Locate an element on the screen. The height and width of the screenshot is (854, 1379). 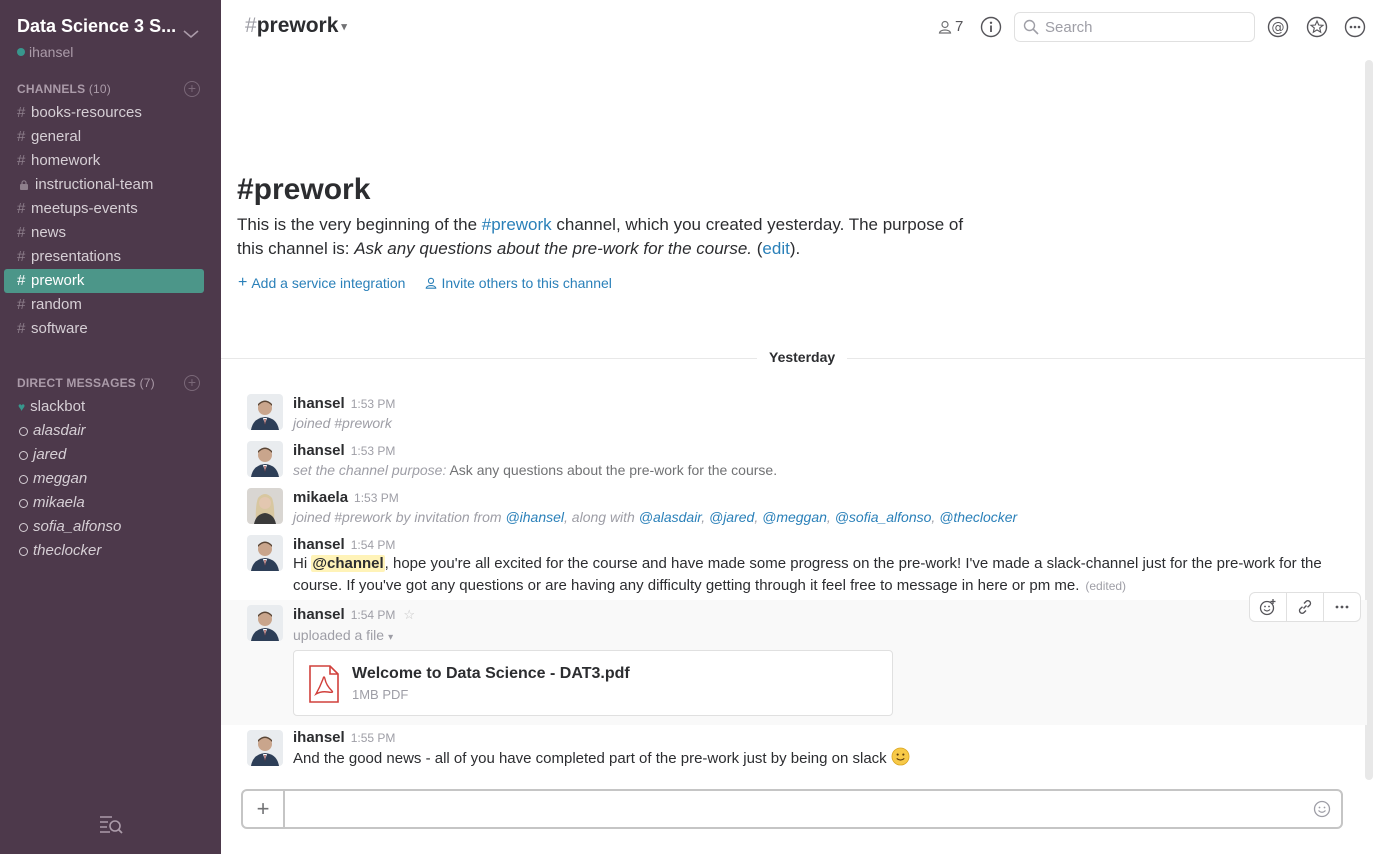
system-label: set the channel purpose: is located at coordinates (370, 470).